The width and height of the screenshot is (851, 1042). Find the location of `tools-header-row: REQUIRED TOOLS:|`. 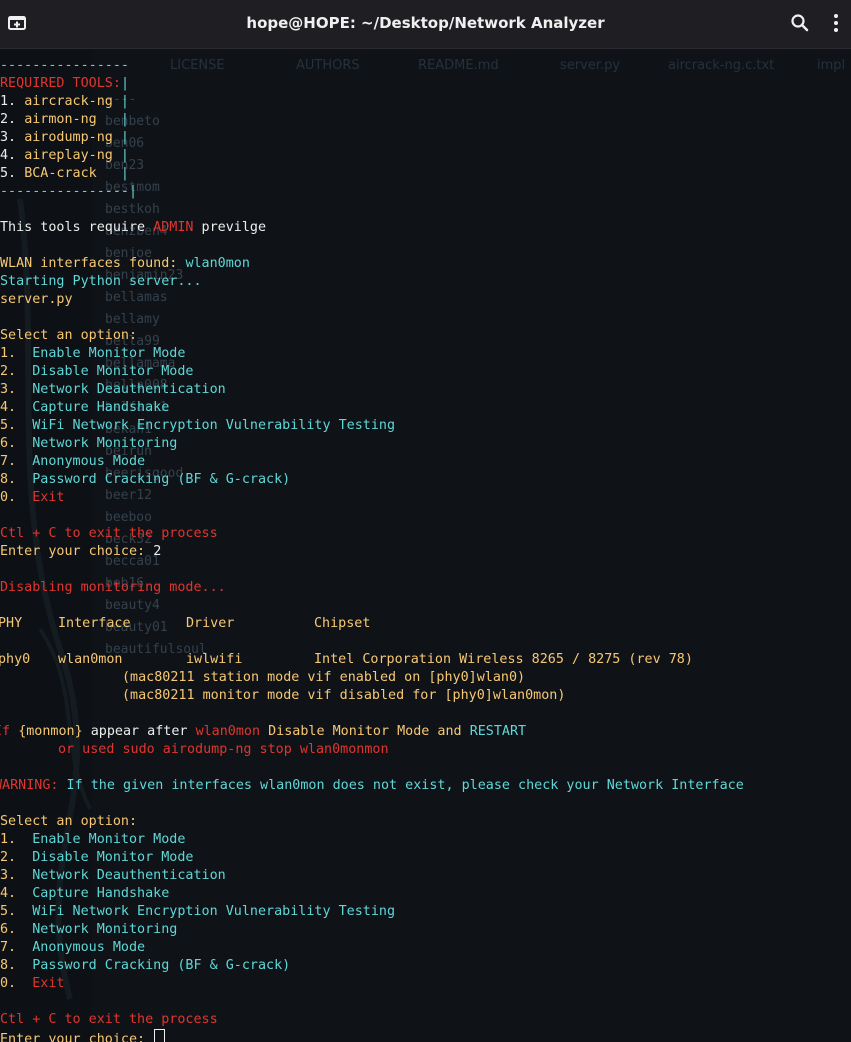

tools-header-row: REQUIRED TOOLS:| is located at coordinates (64, 84).